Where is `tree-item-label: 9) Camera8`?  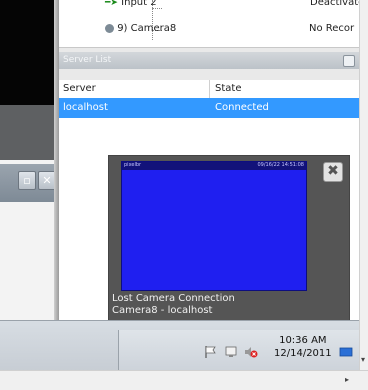
tree-item-label: 9) Camera8 is located at coordinates (147, 28).